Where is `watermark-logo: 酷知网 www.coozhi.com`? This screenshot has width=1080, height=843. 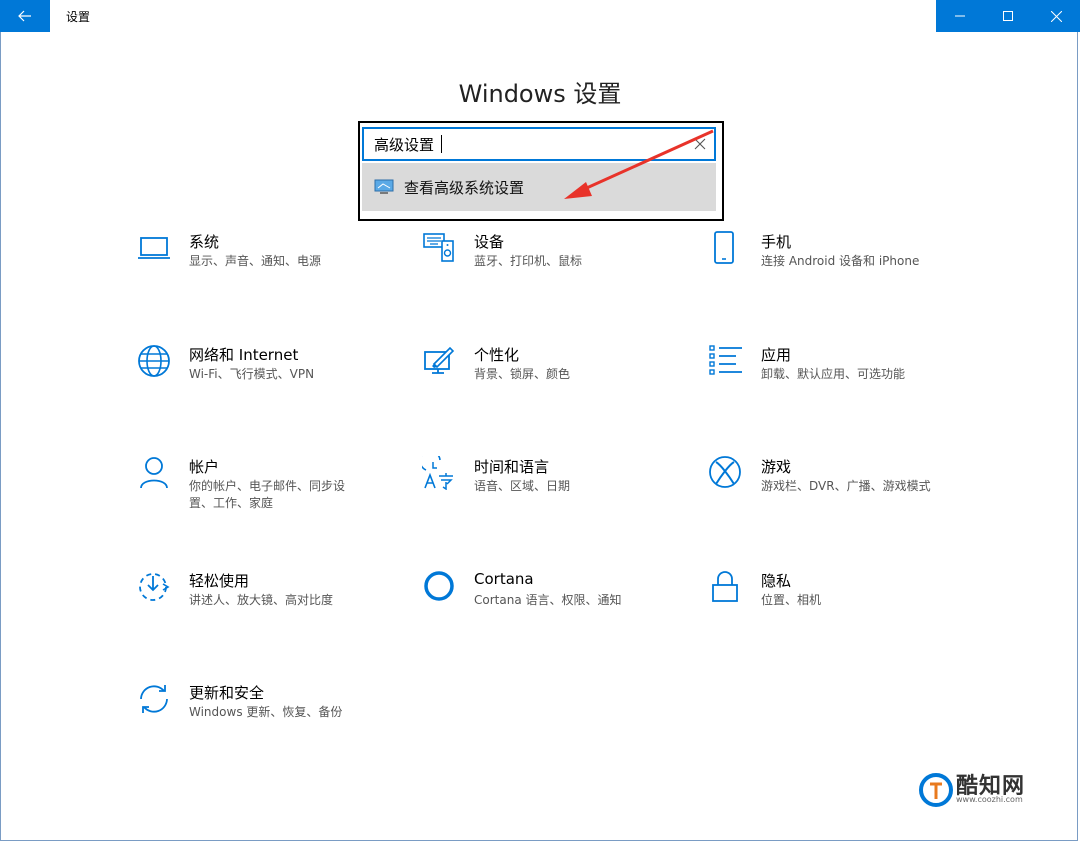
watermark-logo: 酷知网 www.coozhi.com is located at coordinates (978, 789).